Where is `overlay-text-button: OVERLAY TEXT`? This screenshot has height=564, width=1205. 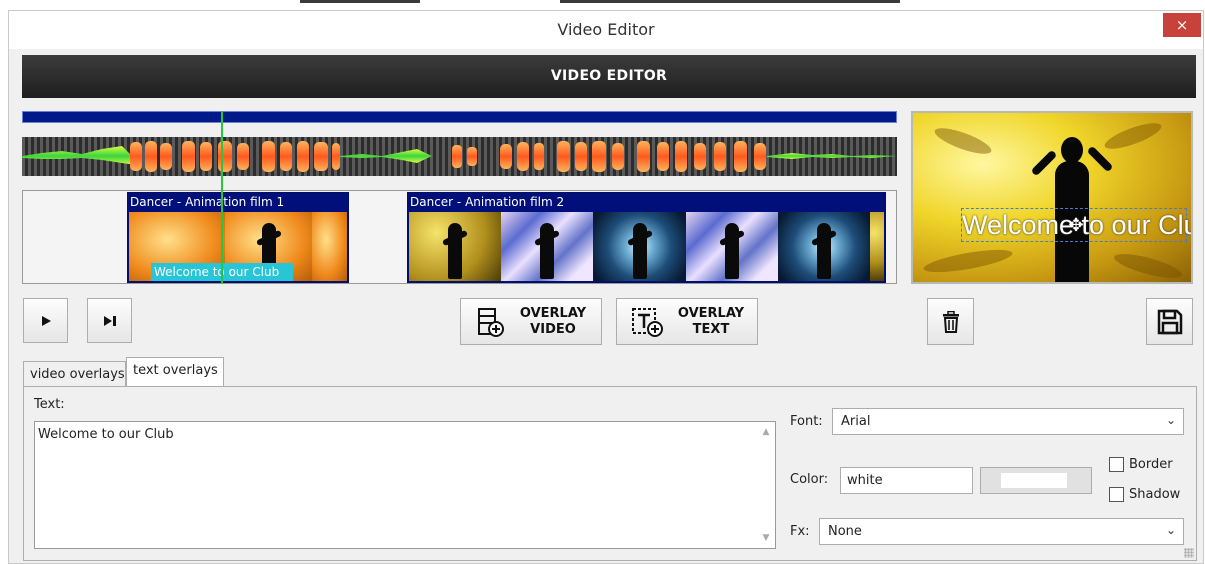
overlay-text-button: OVERLAY TEXT is located at coordinates (687, 321).